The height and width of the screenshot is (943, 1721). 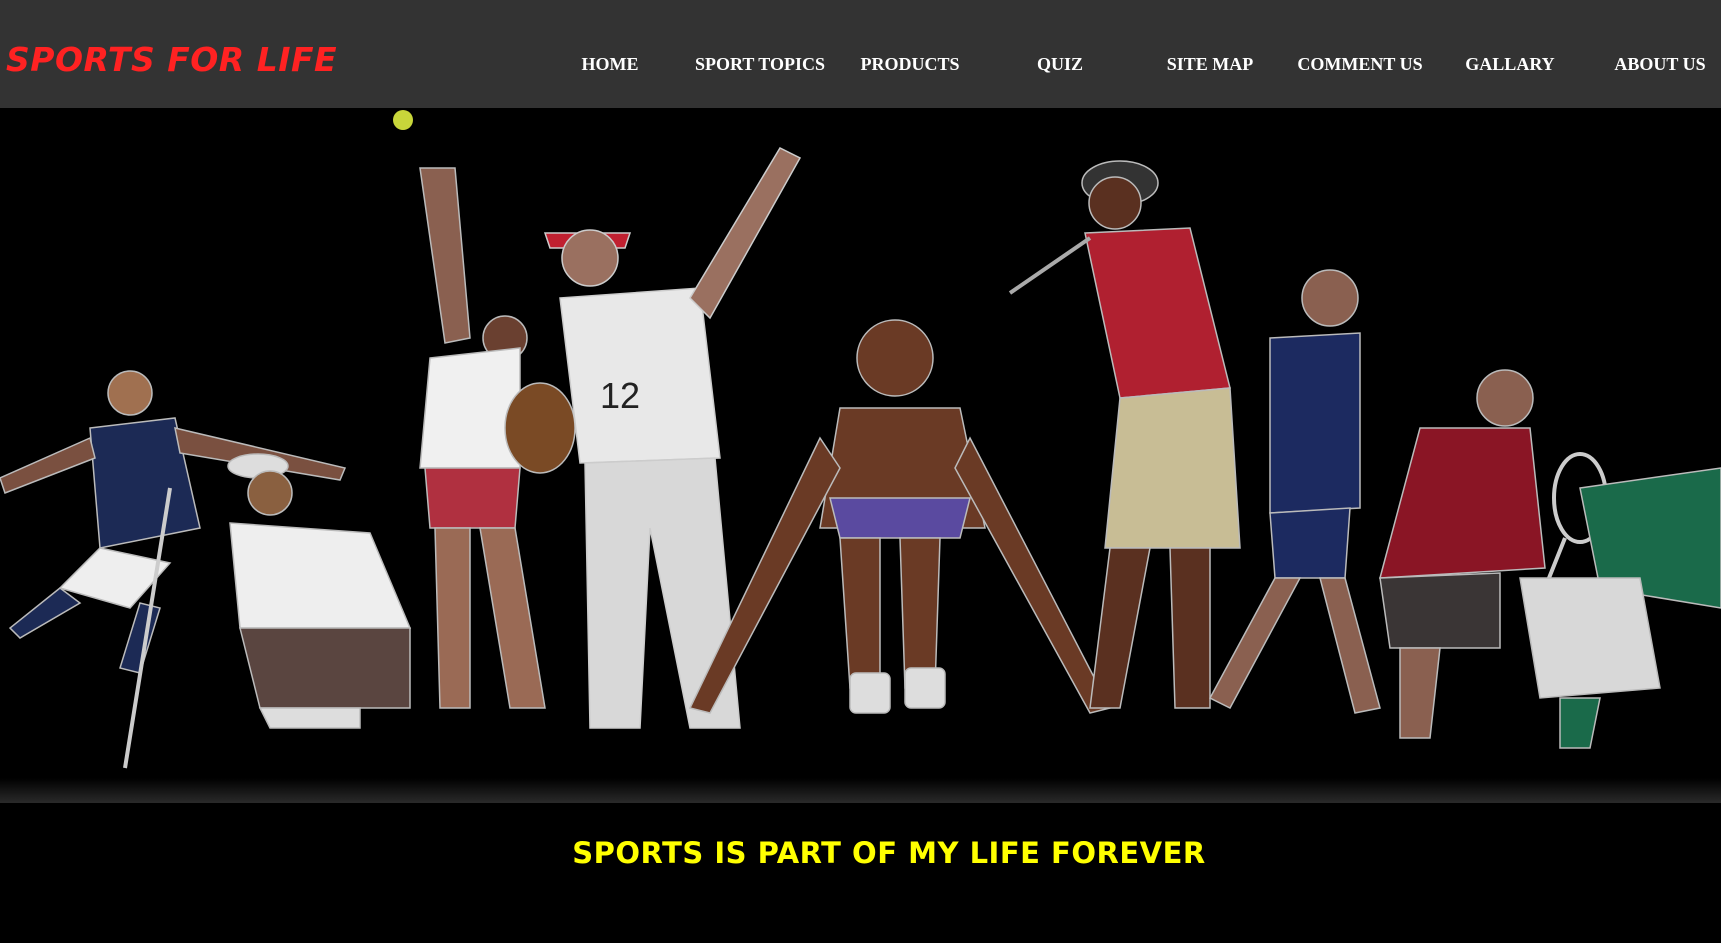 I want to click on nav-comment-us: COMMENT US, so click(x=1359, y=64).